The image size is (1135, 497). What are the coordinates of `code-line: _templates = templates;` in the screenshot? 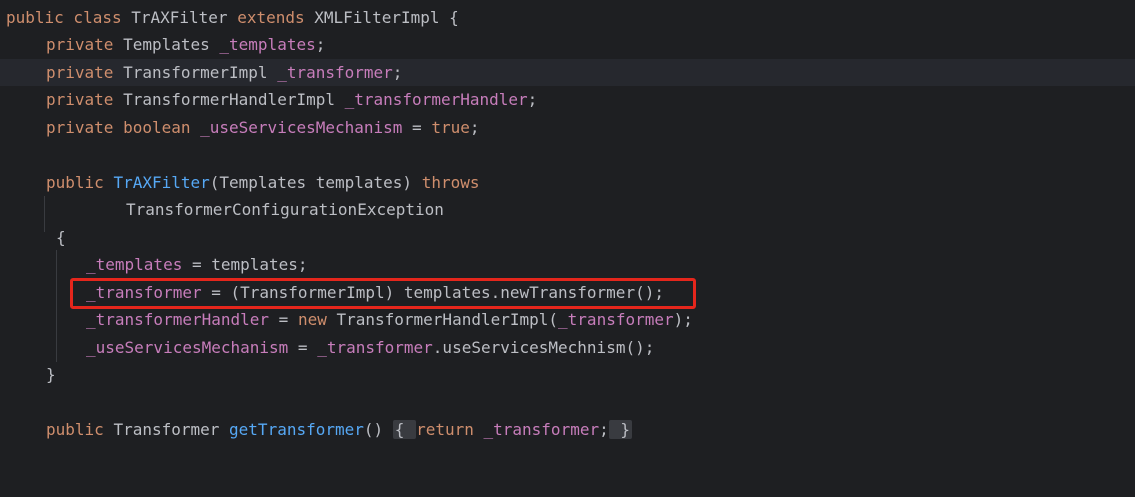 It's located at (567, 264).